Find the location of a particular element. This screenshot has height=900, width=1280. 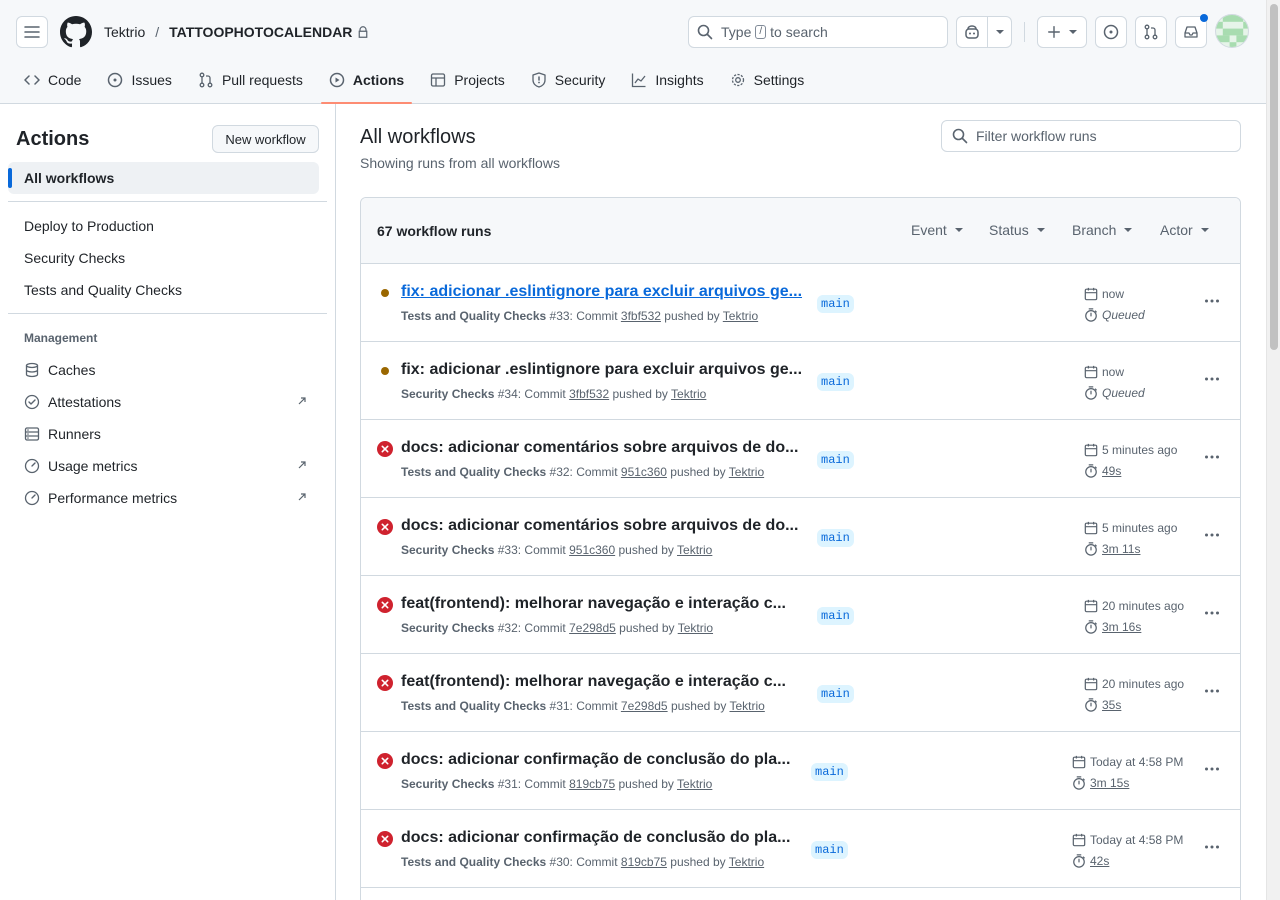

search-suffix: to search is located at coordinates (799, 32).